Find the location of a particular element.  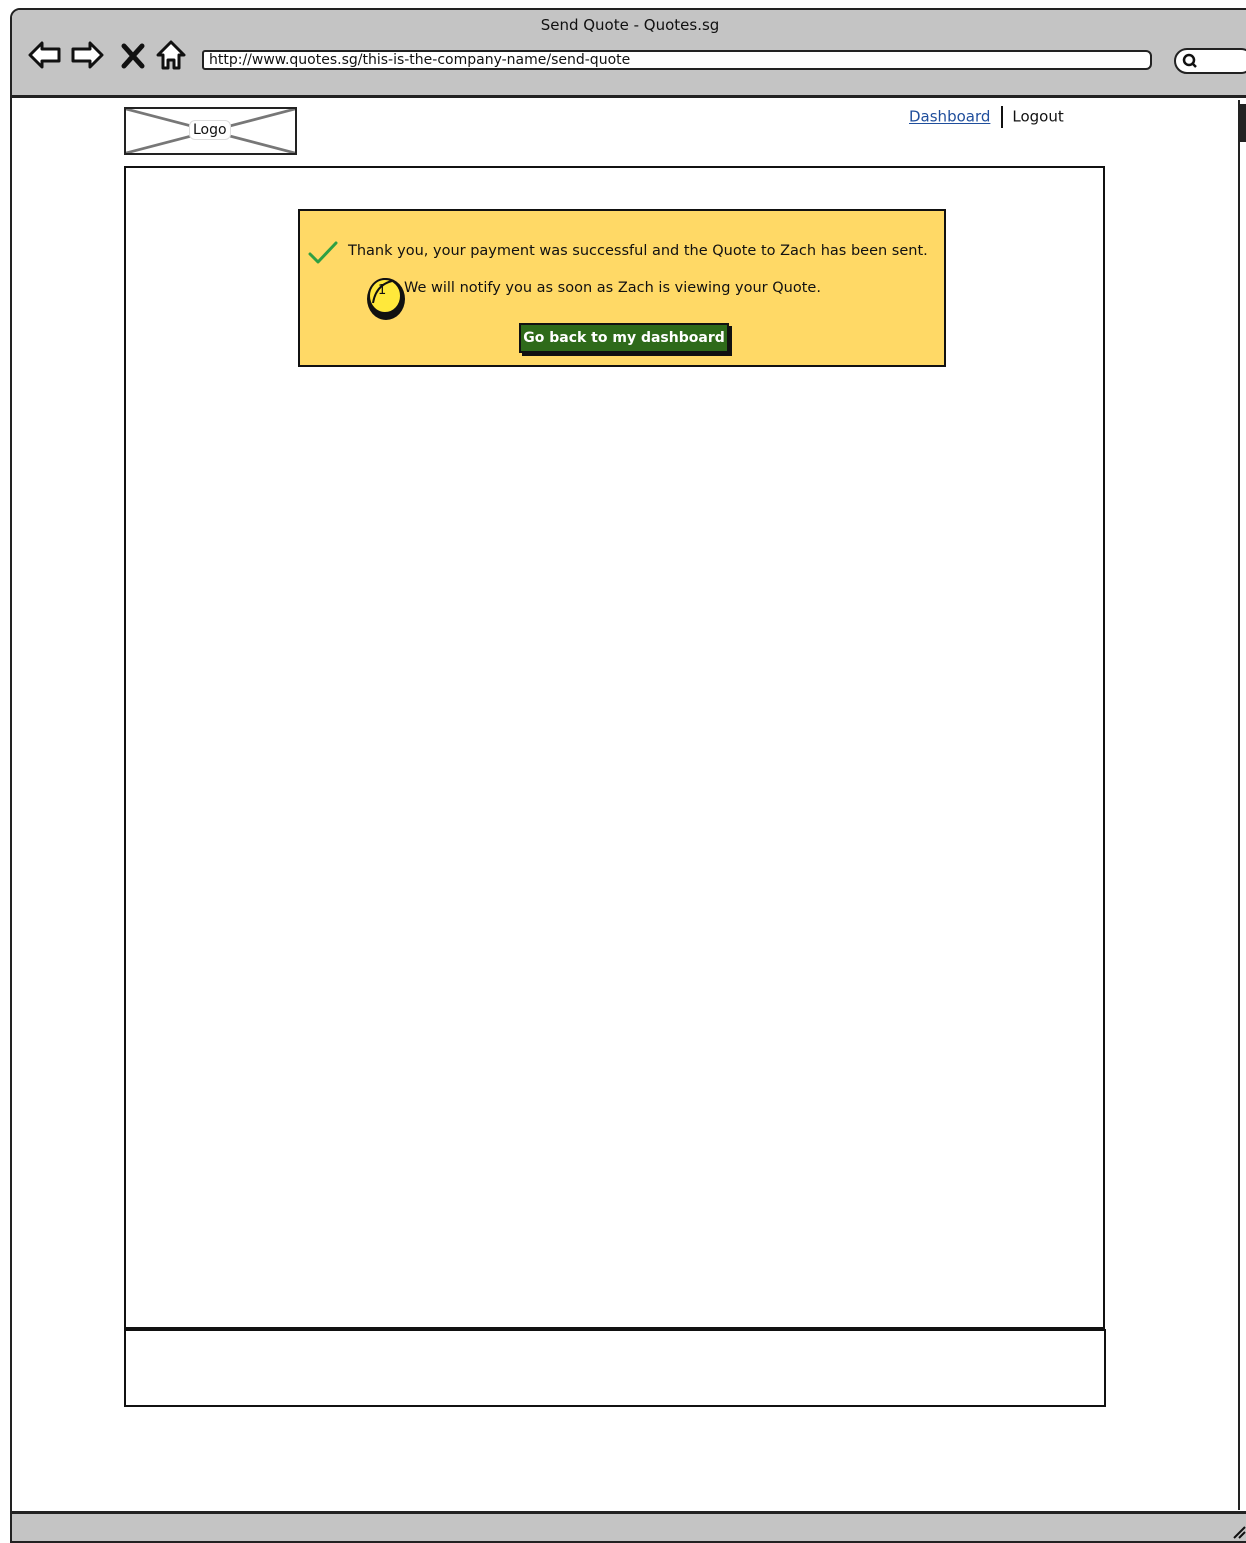

stop-x-icon is located at coordinates (133, 55).